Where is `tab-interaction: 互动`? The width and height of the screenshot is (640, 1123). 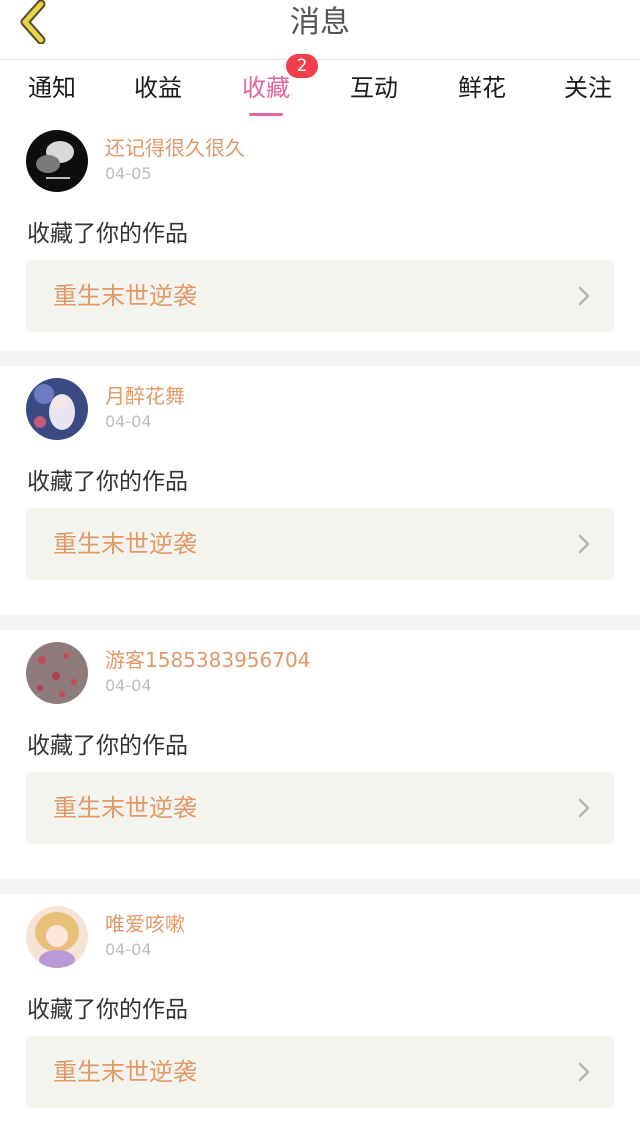
tab-interaction: 互动 is located at coordinates (374, 89).